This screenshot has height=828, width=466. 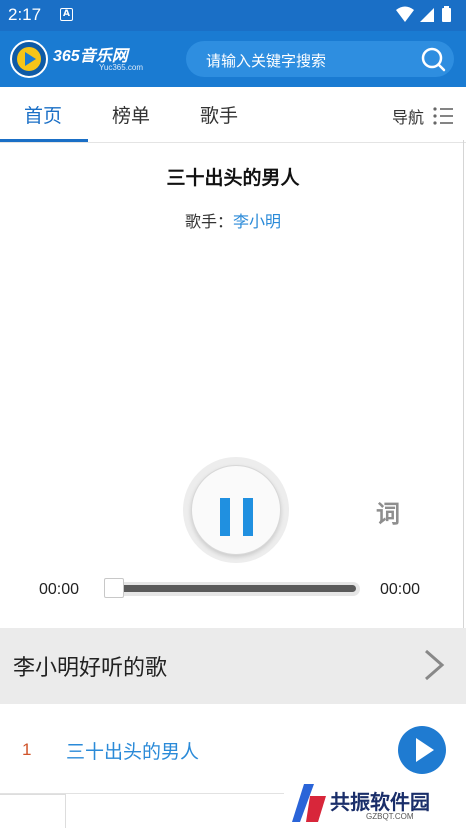 What do you see at coordinates (388, 511) in the screenshot?
I see `lyrics-button: 词` at bounding box center [388, 511].